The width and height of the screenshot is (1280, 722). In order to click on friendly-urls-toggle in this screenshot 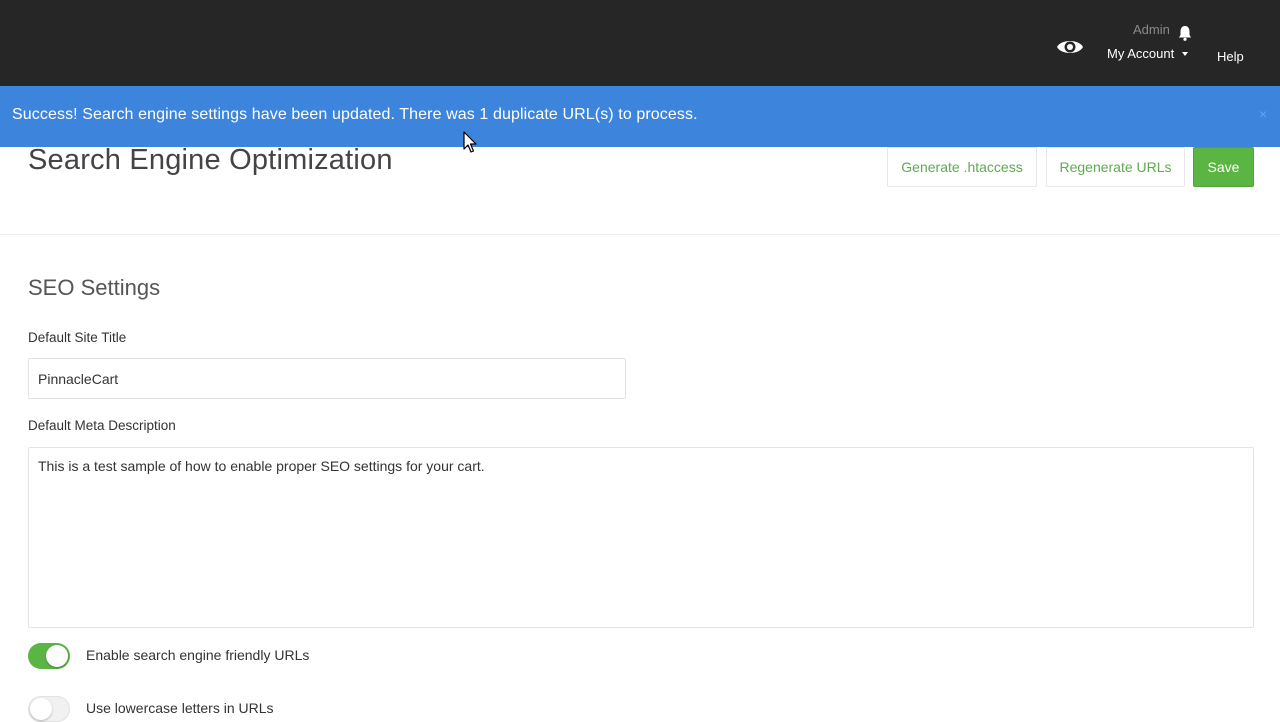, I will do `click(49, 656)`.